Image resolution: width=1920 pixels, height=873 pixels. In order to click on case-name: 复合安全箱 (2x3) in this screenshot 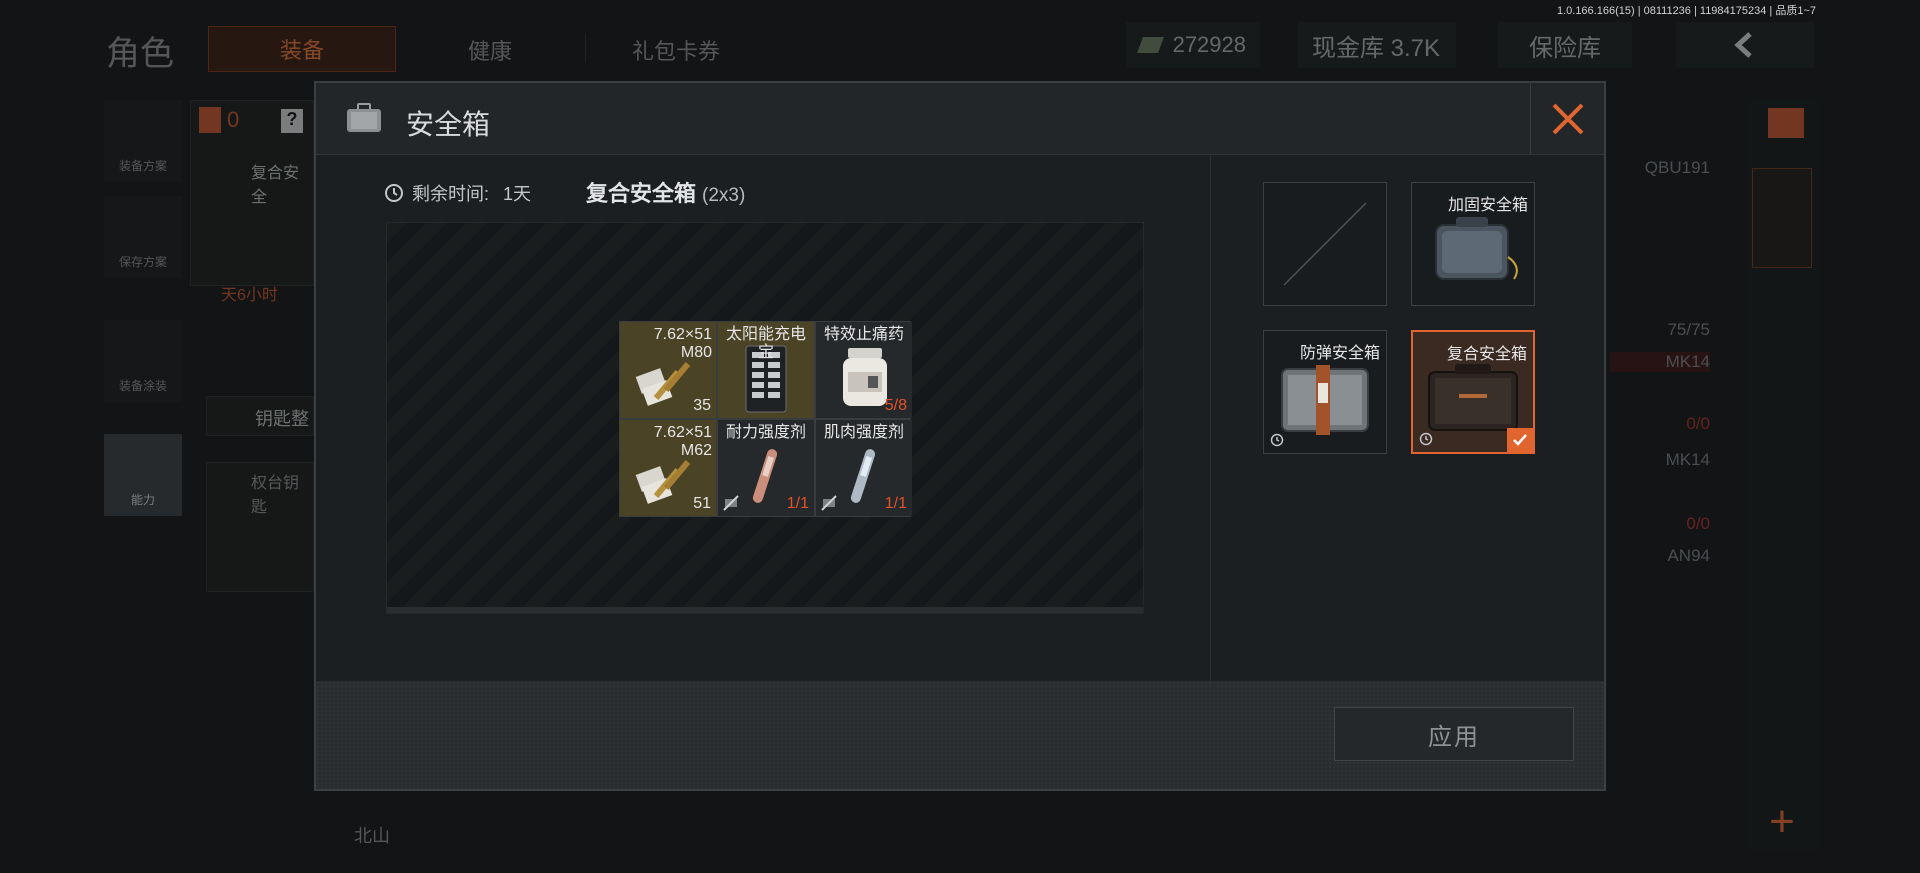, I will do `click(665, 192)`.